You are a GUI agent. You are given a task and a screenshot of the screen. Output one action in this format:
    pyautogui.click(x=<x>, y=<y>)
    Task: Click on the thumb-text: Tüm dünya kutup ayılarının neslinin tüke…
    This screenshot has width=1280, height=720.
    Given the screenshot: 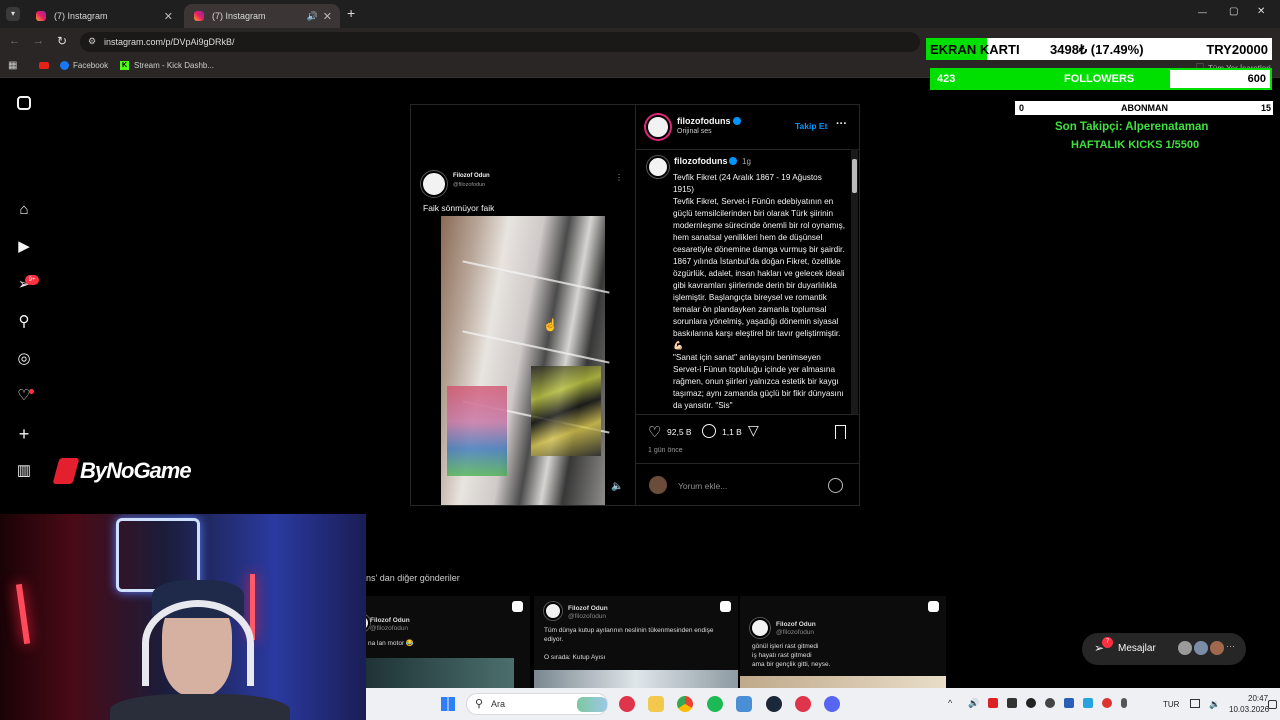 What is the action you would take?
    pyautogui.click(x=629, y=635)
    